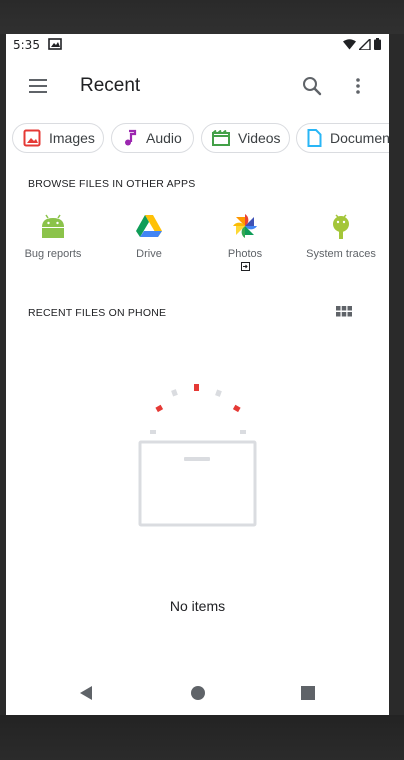 This screenshot has width=404, height=760. I want to click on app-label: Photos, so click(245, 254).